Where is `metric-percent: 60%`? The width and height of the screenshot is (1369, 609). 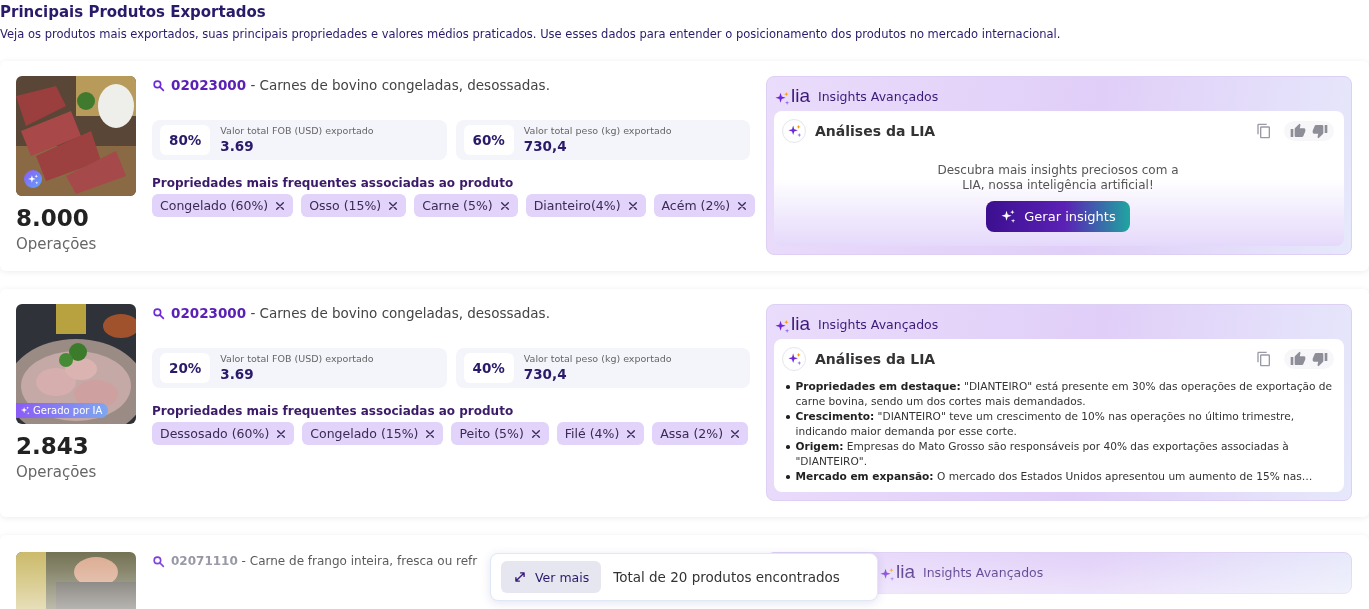
metric-percent: 60% is located at coordinates (488, 140).